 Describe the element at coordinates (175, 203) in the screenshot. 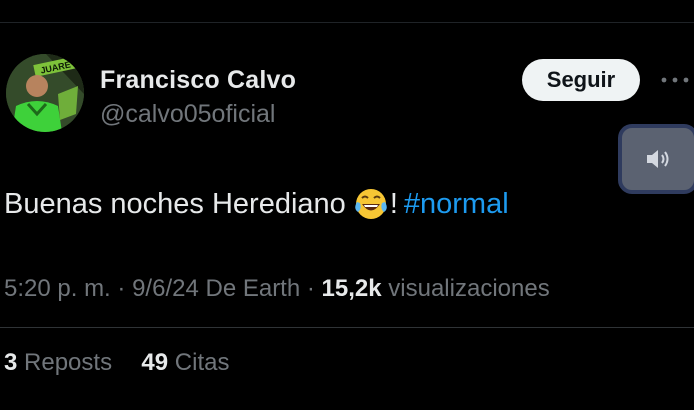

I see `tweet-text-main: Buenas noches Herediano` at that location.